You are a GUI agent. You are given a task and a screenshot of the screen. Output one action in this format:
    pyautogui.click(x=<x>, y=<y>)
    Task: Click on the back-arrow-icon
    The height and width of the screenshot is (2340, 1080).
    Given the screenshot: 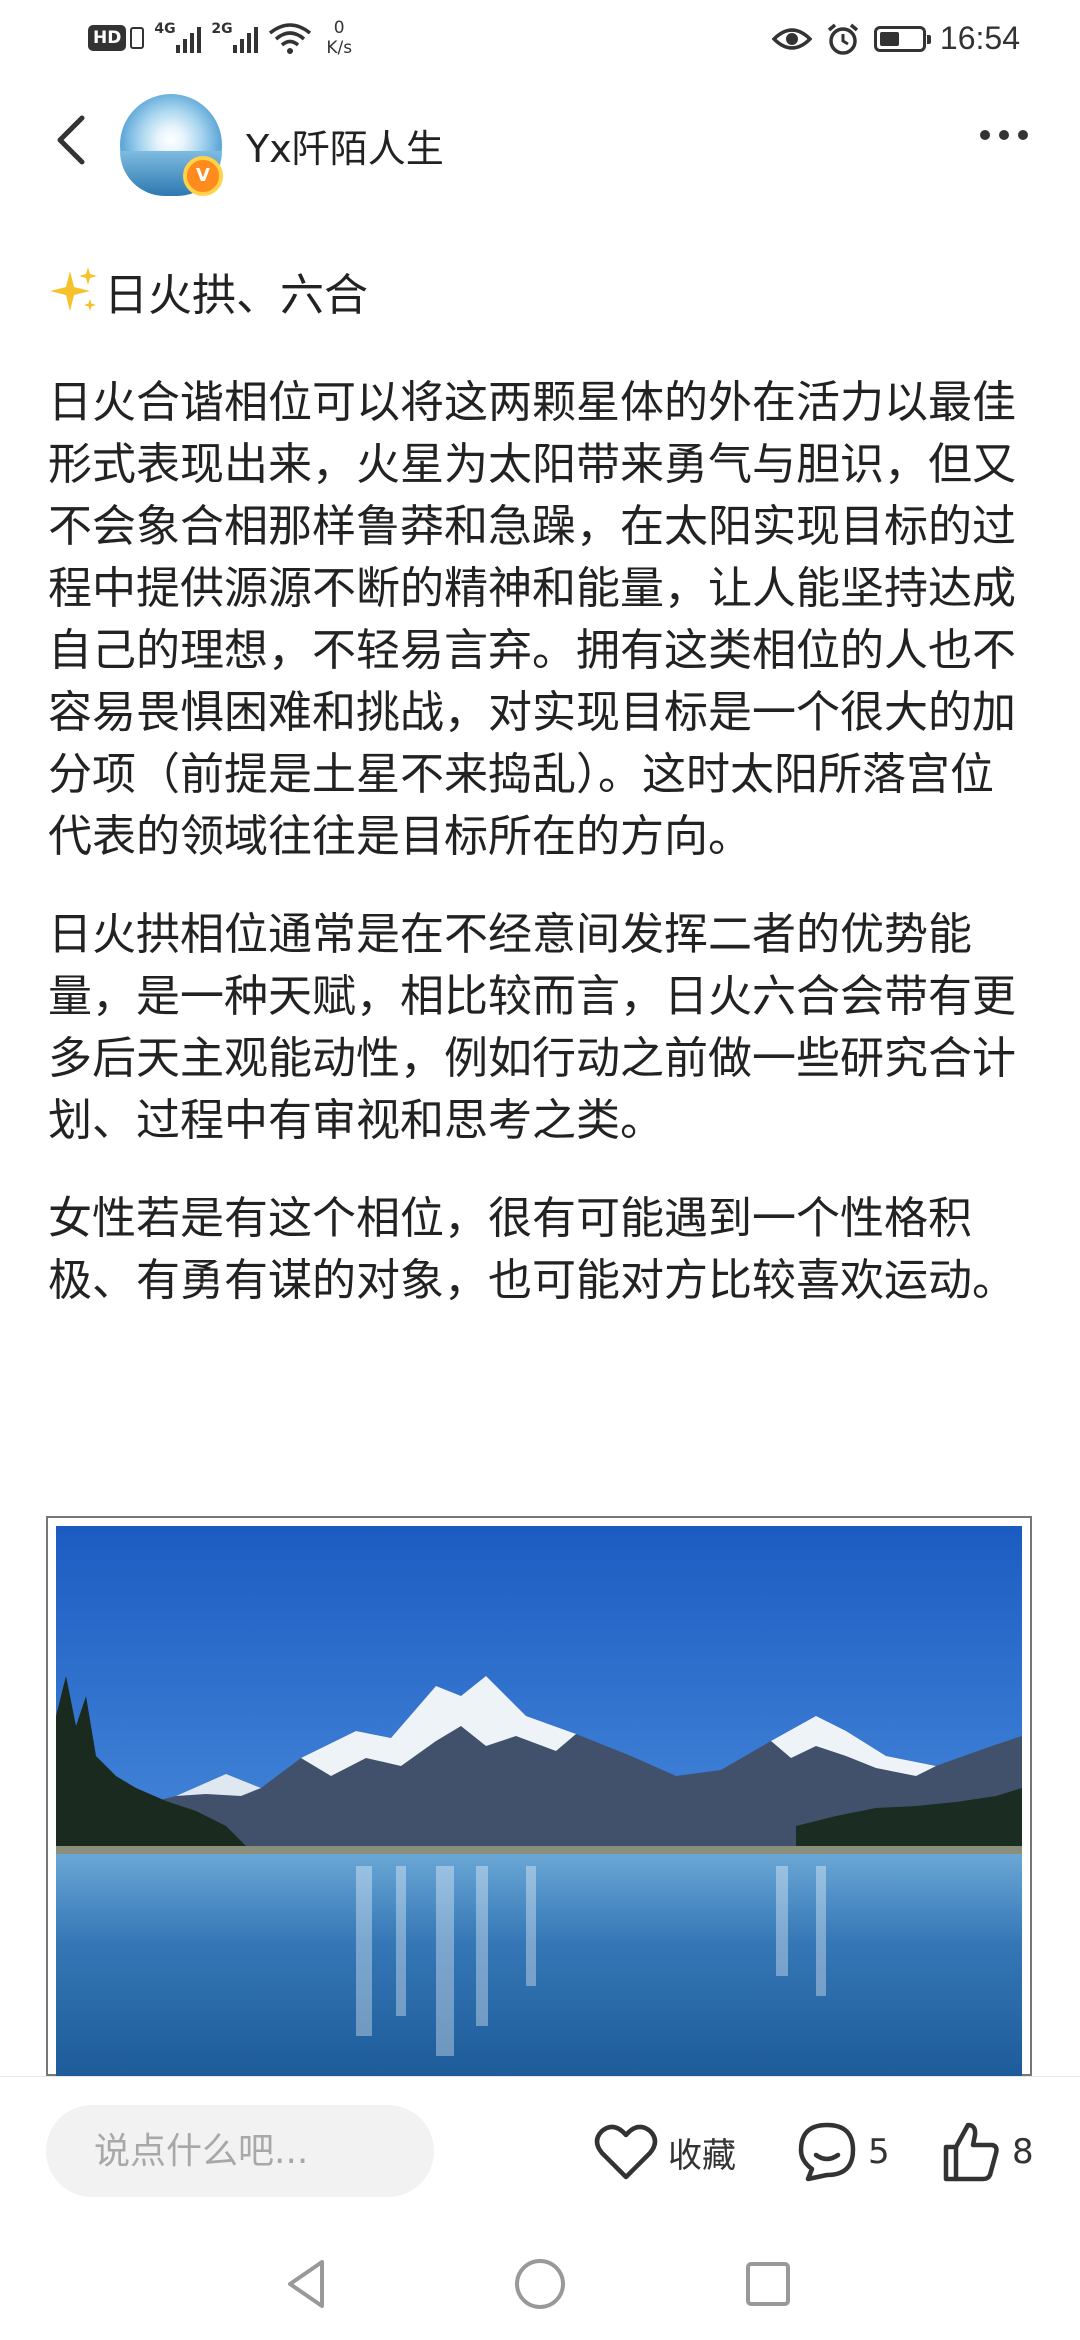 What is the action you would take?
    pyautogui.click(x=74, y=140)
    